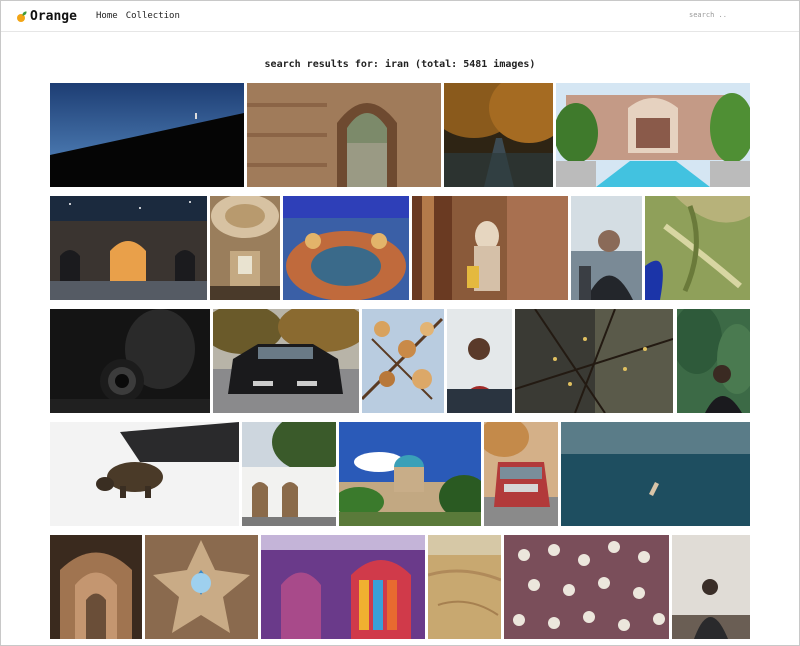 The height and width of the screenshot is (646, 800). What do you see at coordinates (490, 248) in the screenshot?
I see `woman-doorway-photo` at bounding box center [490, 248].